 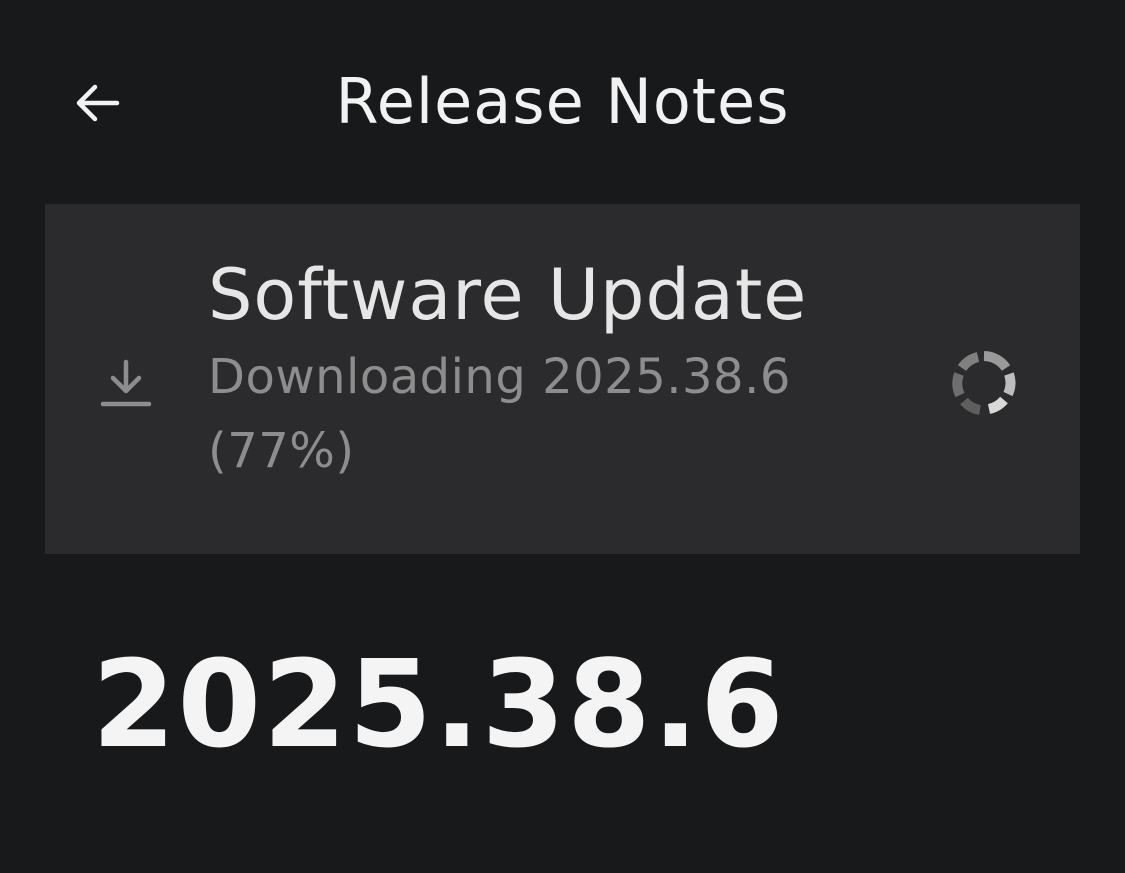 I want to click on update-status-line: Downloading 2025.38.6, so click(x=499, y=377).